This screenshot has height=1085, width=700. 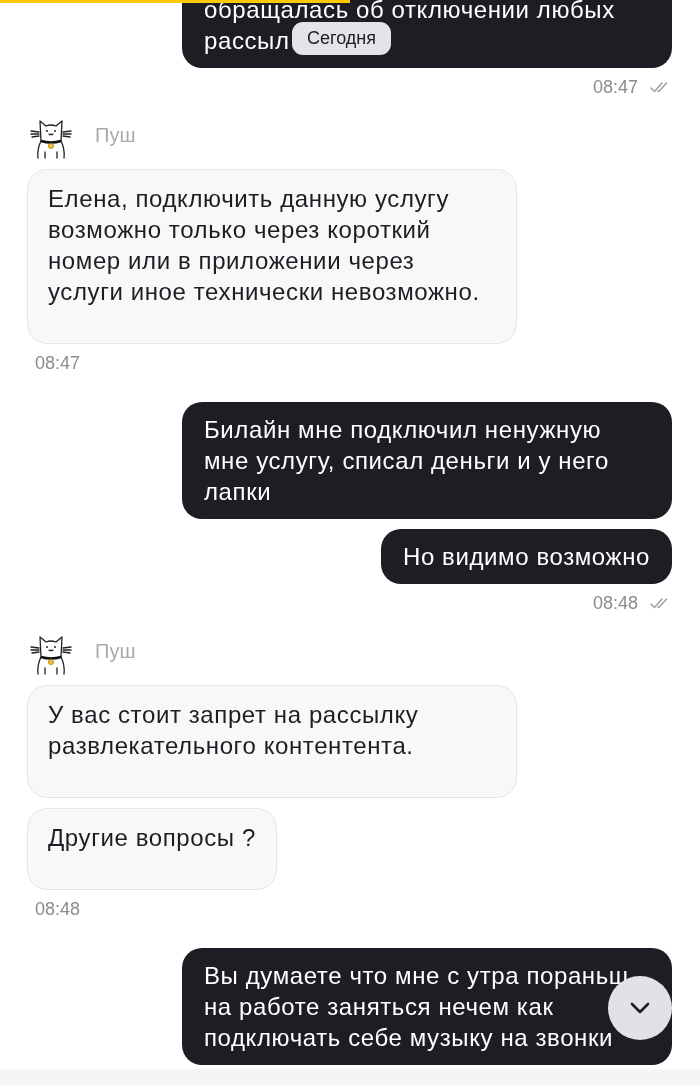 I want to click on incoming-message: Другие вопросы ?, so click(x=152, y=849).